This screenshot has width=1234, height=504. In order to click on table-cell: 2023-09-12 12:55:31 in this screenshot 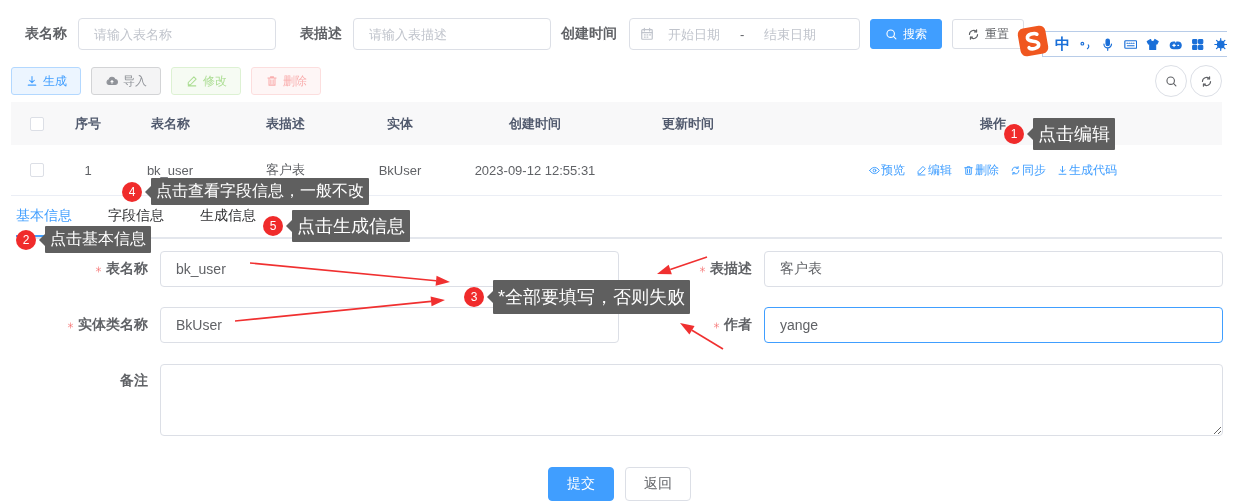, I will do `click(535, 170)`.